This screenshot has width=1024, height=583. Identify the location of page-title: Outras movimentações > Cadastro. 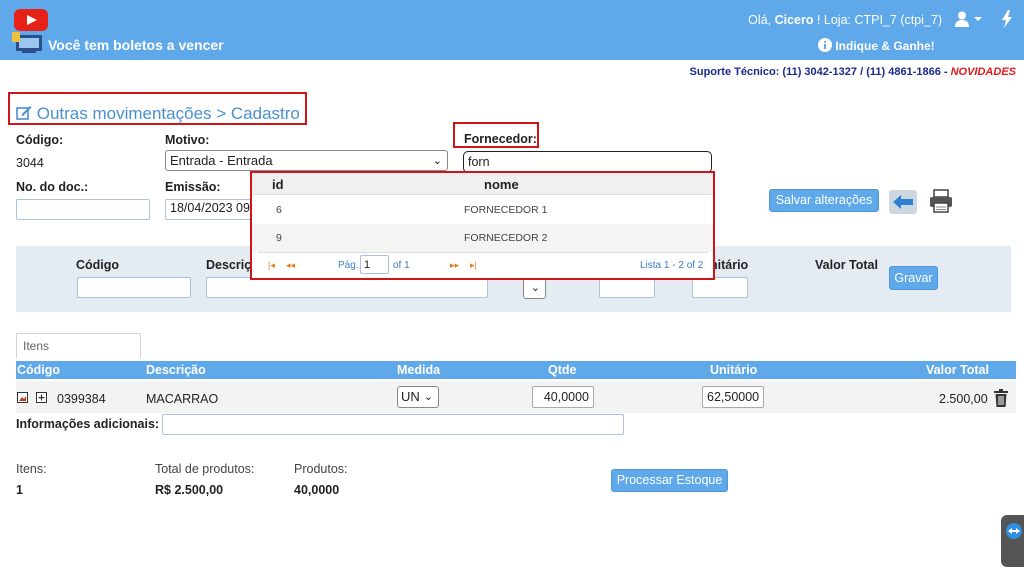
(158, 114).